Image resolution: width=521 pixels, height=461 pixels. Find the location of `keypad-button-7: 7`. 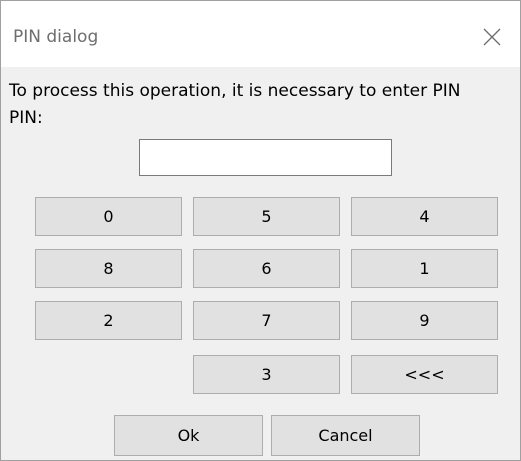

keypad-button-7: 7 is located at coordinates (266, 320).